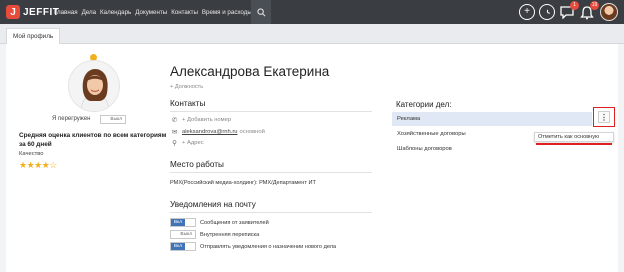 The image size is (624, 272). Describe the element at coordinates (594, 5) in the screenshot. I see `bell-badge: 19` at that location.